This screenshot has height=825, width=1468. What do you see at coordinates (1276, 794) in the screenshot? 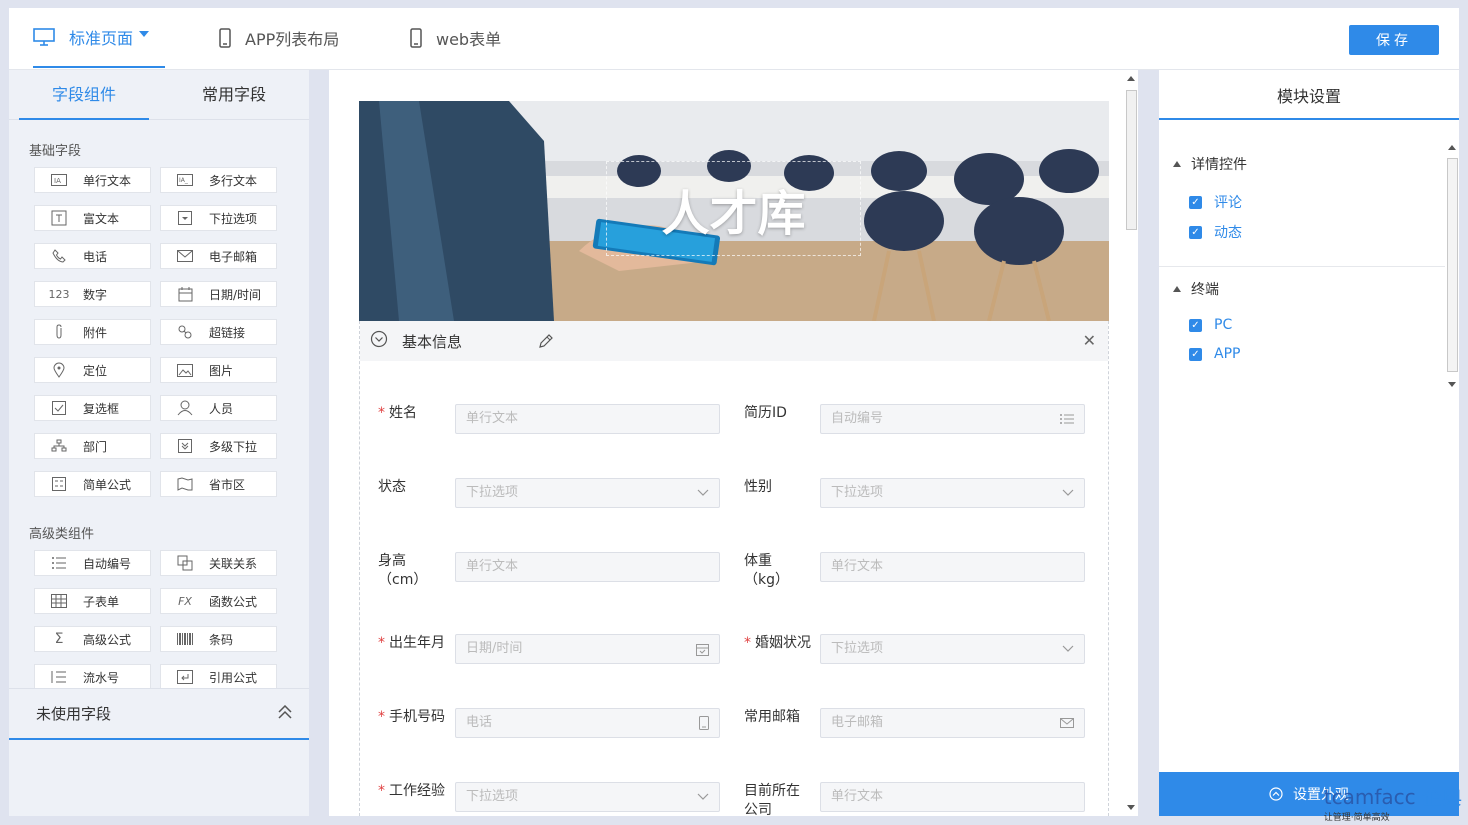
I see `circle-up-icon` at bounding box center [1276, 794].